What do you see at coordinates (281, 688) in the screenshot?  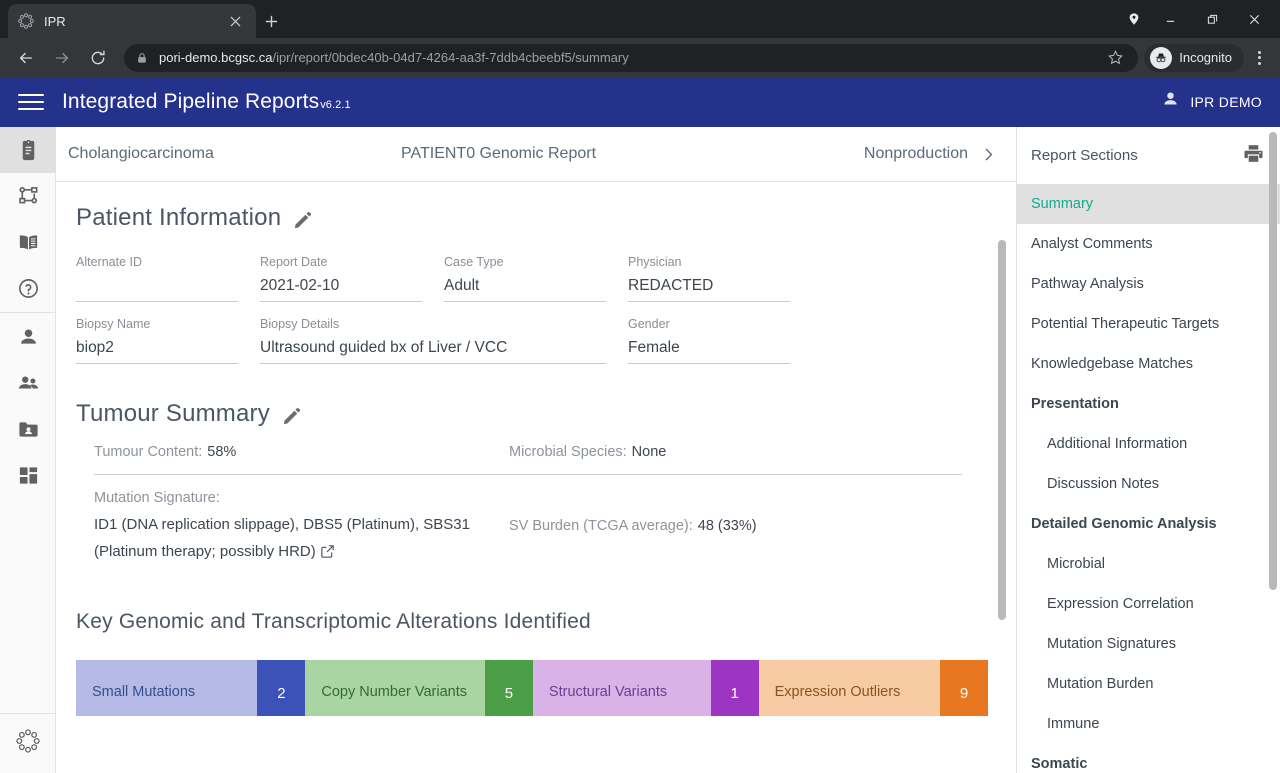 I see `segment-count: 2` at bounding box center [281, 688].